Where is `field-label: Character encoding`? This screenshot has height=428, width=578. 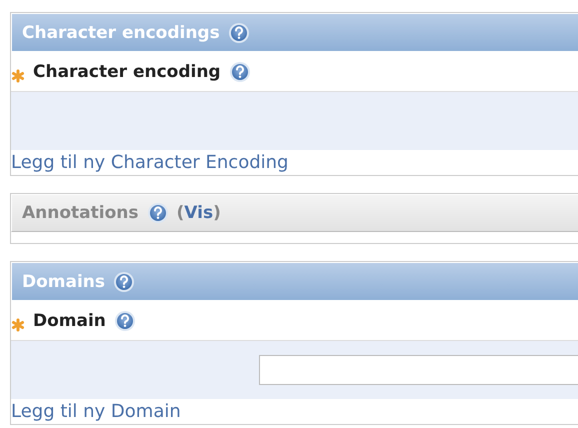 field-label: Character encoding is located at coordinates (127, 72).